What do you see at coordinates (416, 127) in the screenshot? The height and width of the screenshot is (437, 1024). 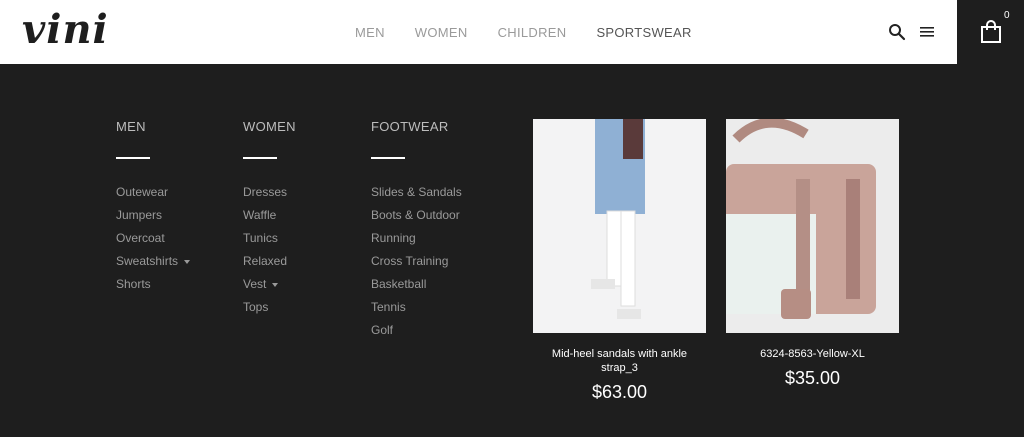 I see `column-title: FOOTWEAR` at bounding box center [416, 127].